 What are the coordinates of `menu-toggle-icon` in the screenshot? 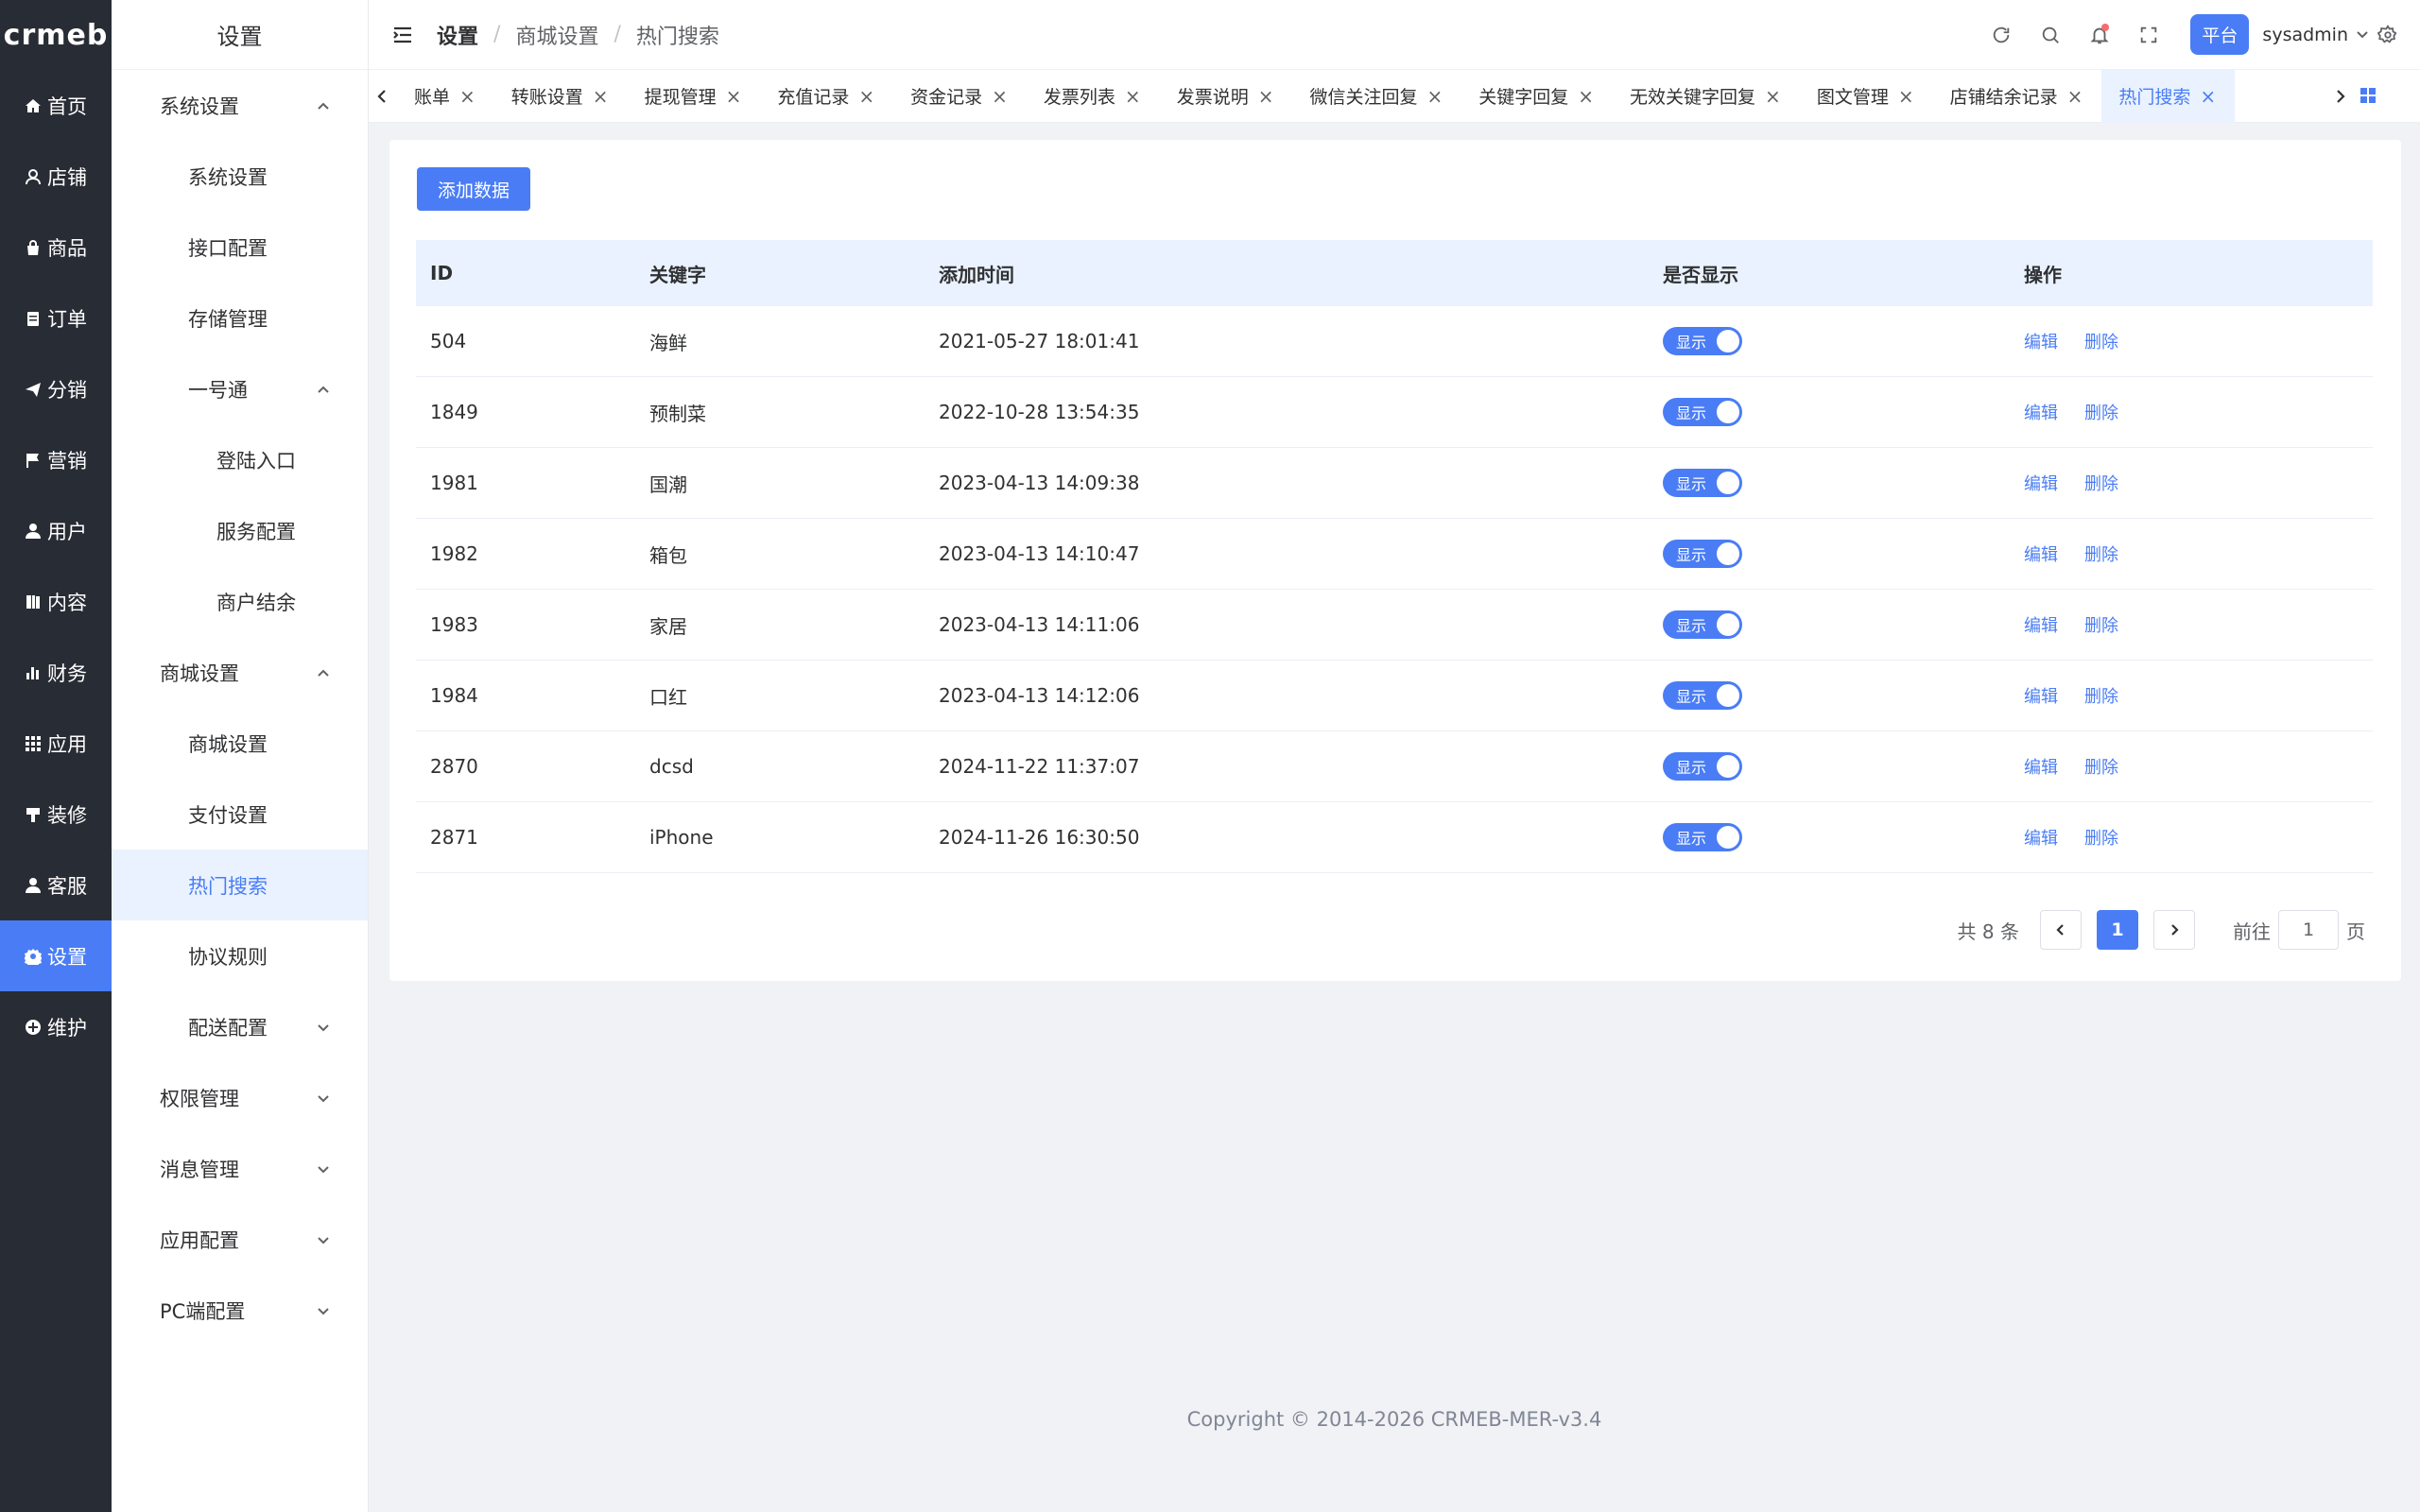 It's located at (402, 35).